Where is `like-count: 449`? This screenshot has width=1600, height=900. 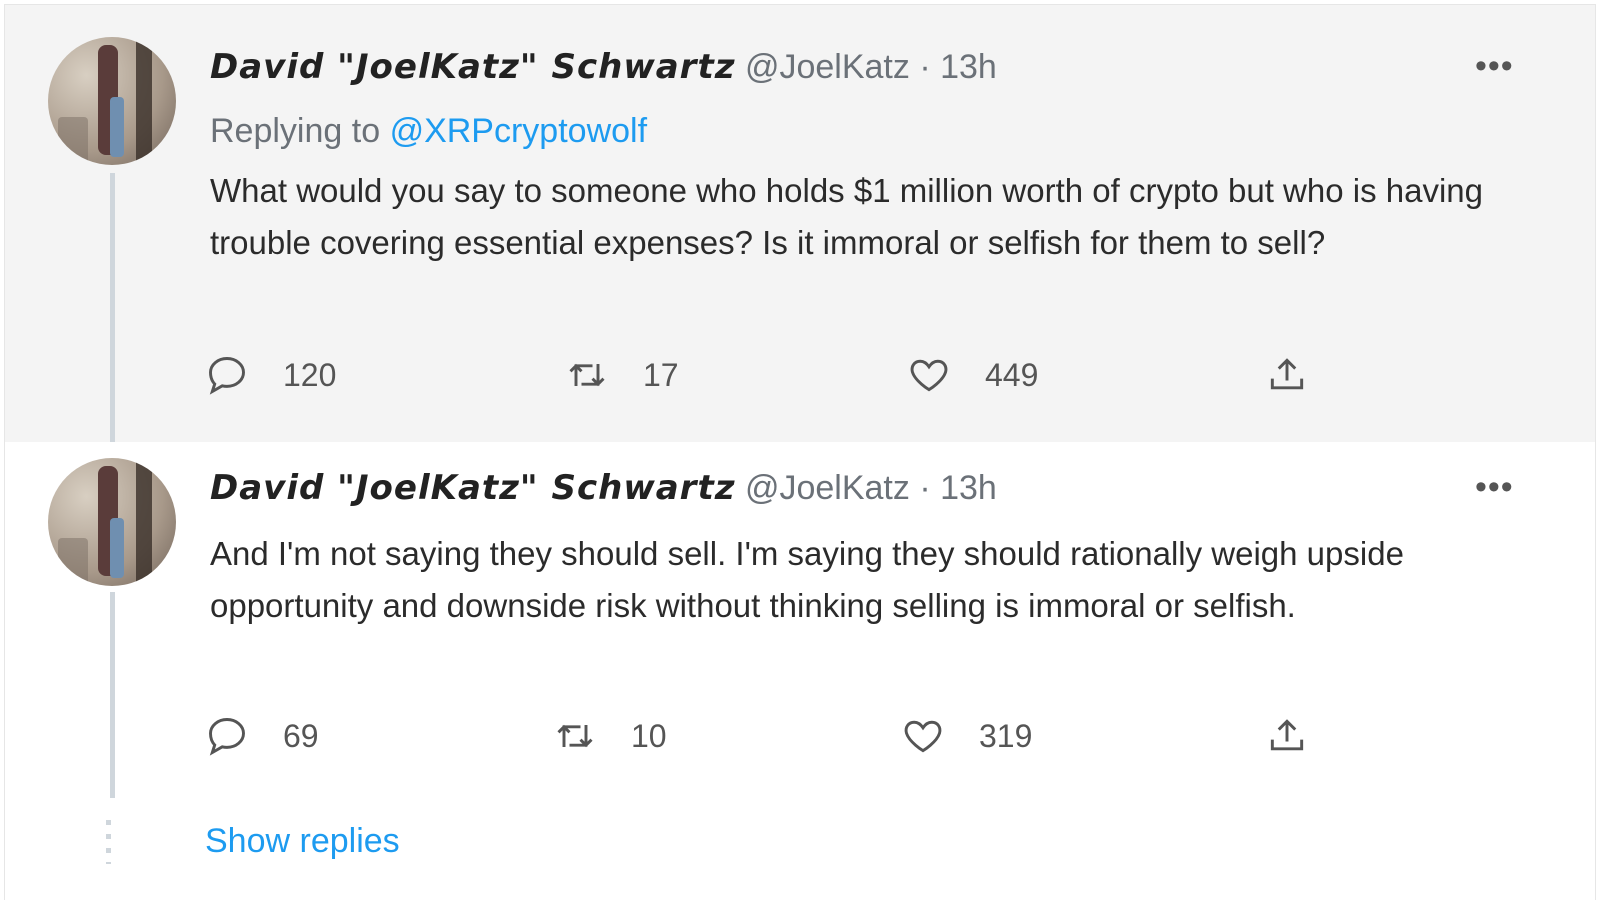 like-count: 449 is located at coordinates (1012, 374).